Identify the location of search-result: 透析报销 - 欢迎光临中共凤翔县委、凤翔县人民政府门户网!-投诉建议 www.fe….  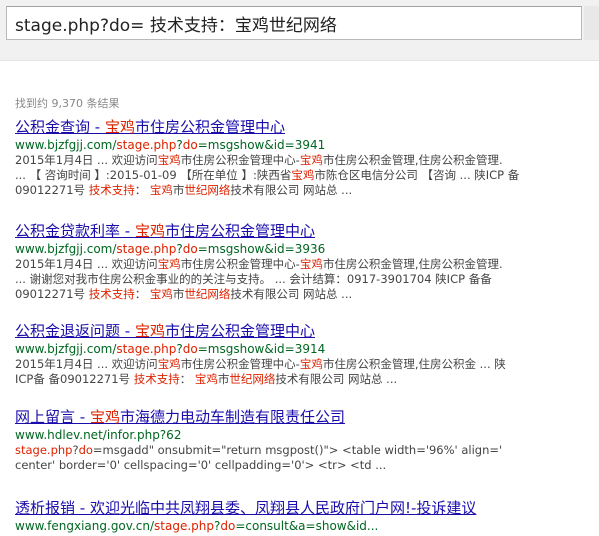
(245, 516).